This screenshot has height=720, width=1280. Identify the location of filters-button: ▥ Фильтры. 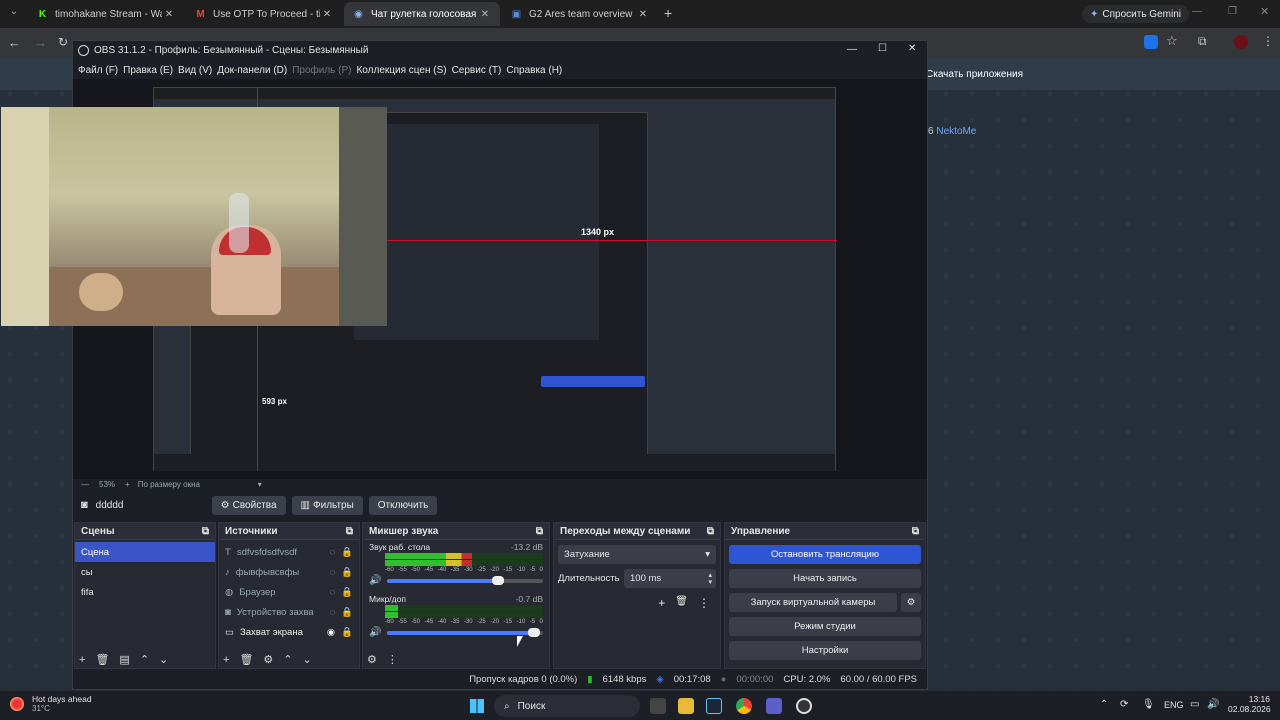
(327, 505).